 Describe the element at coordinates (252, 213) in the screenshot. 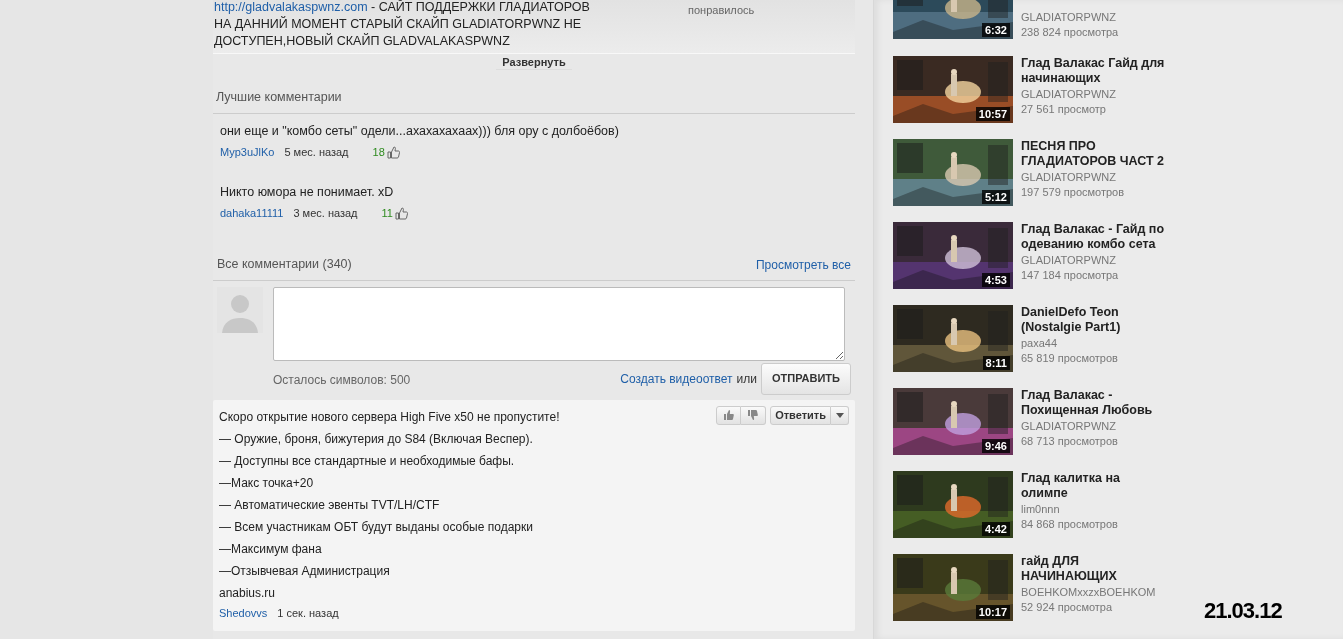

I see `author-link: dahaka11111` at that location.